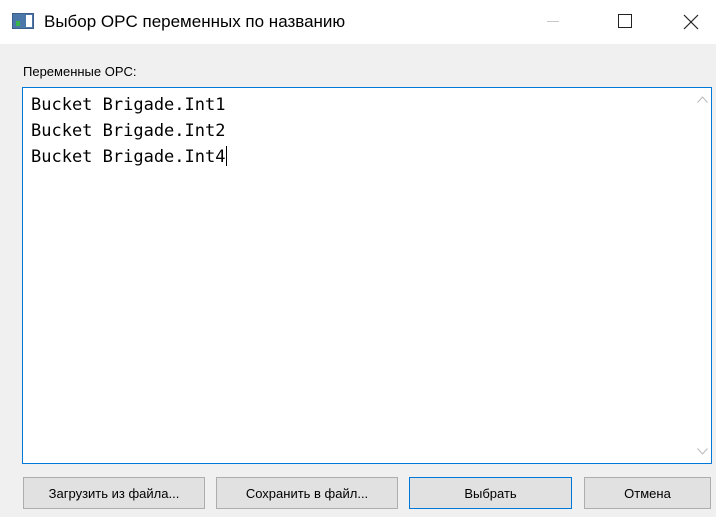 This screenshot has height=517, width=716. What do you see at coordinates (18, 23) in the screenshot?
I see `app-icon-indicator` at bounding box center [18, 23].